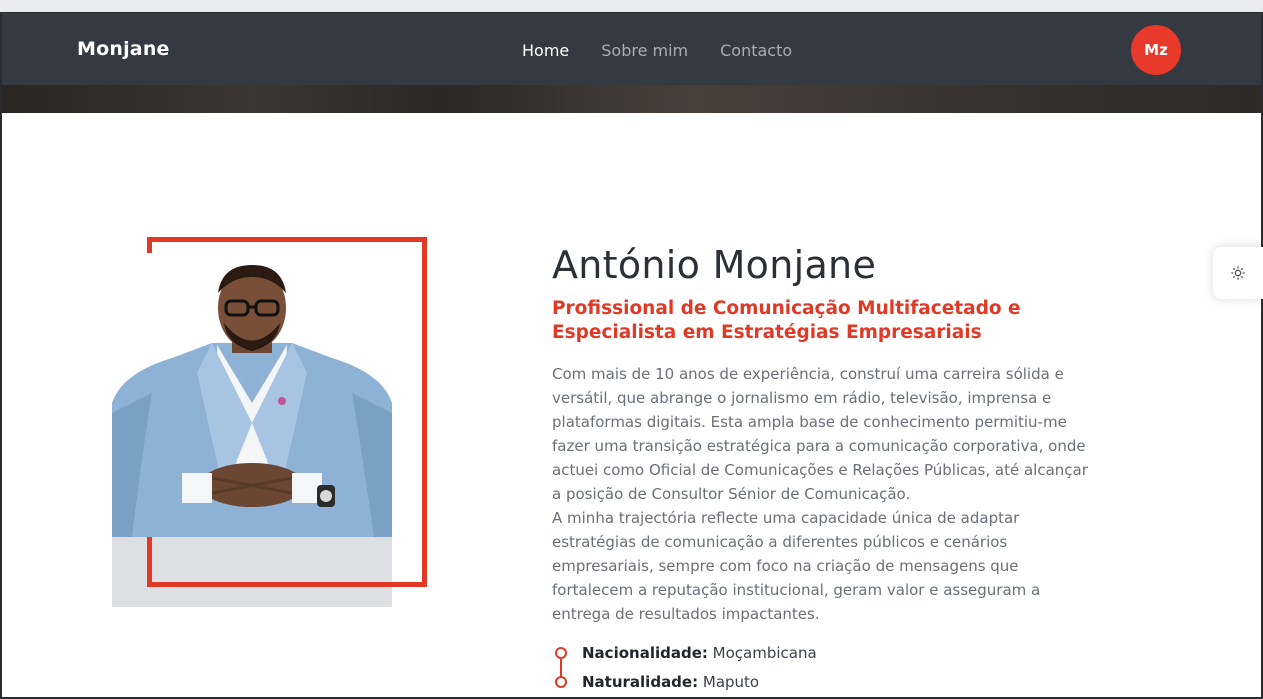  I want to click on portrait-illustration, so click(252, 395).